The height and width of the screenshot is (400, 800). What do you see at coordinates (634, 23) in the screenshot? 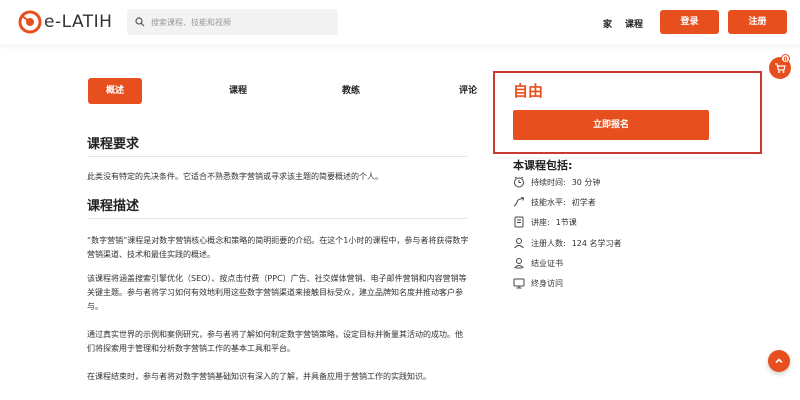
I see `nav-courses-link: 课程` at bounding box center [634, 23].